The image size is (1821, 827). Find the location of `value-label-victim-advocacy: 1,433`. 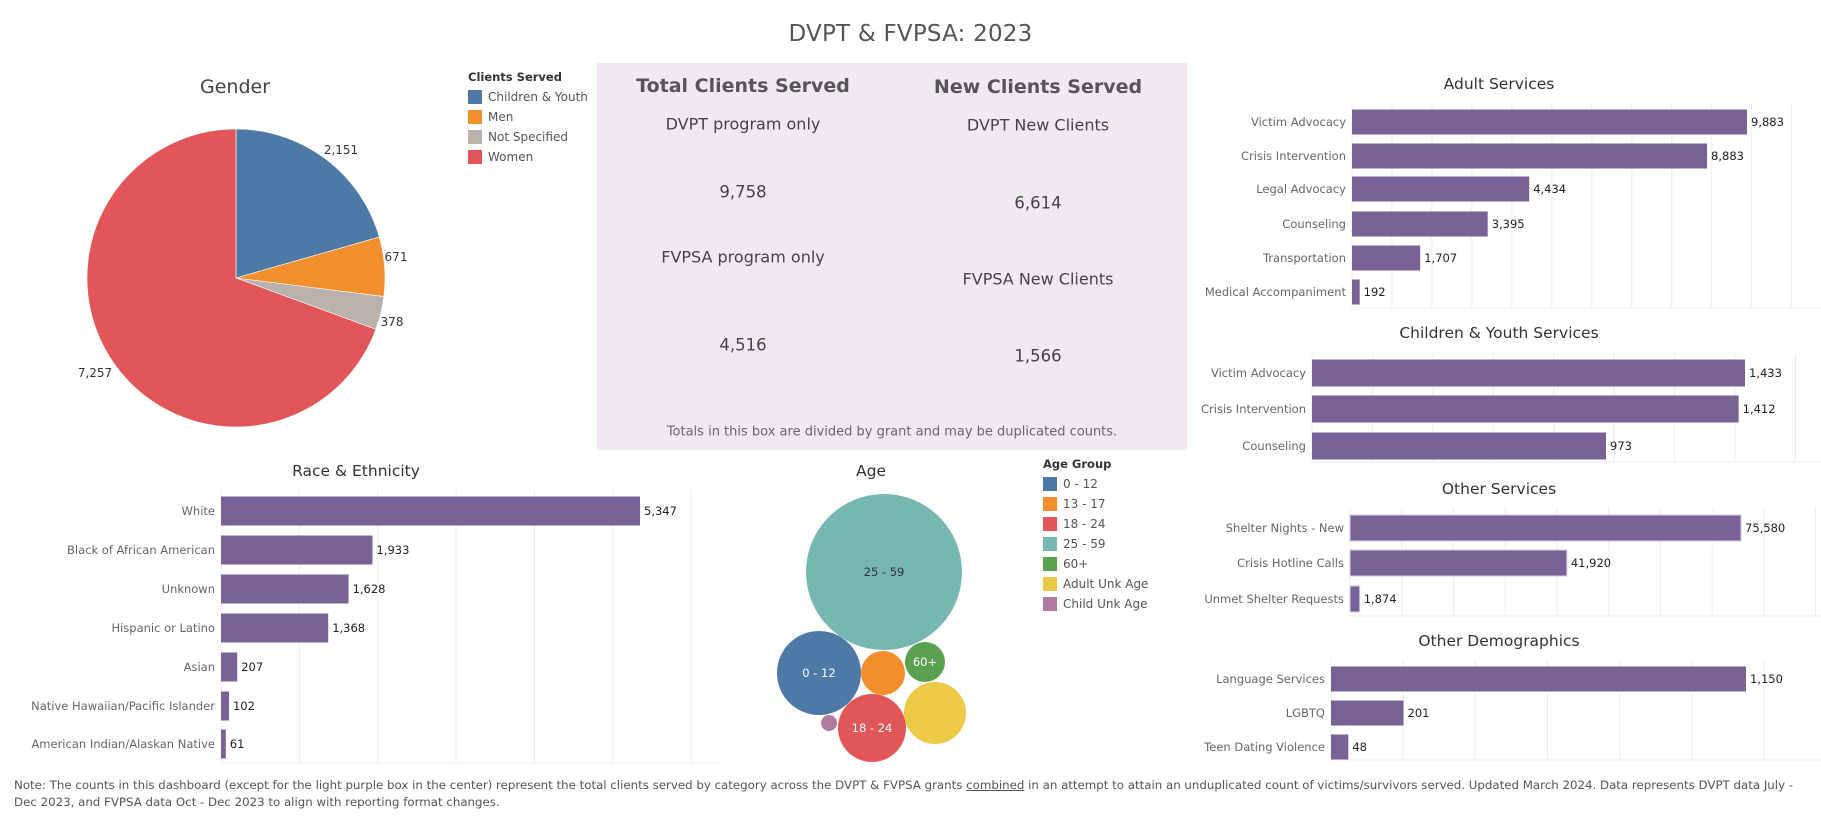

value-label-victim-advocacy: 1,433 is located at coordinates (1765, 373).